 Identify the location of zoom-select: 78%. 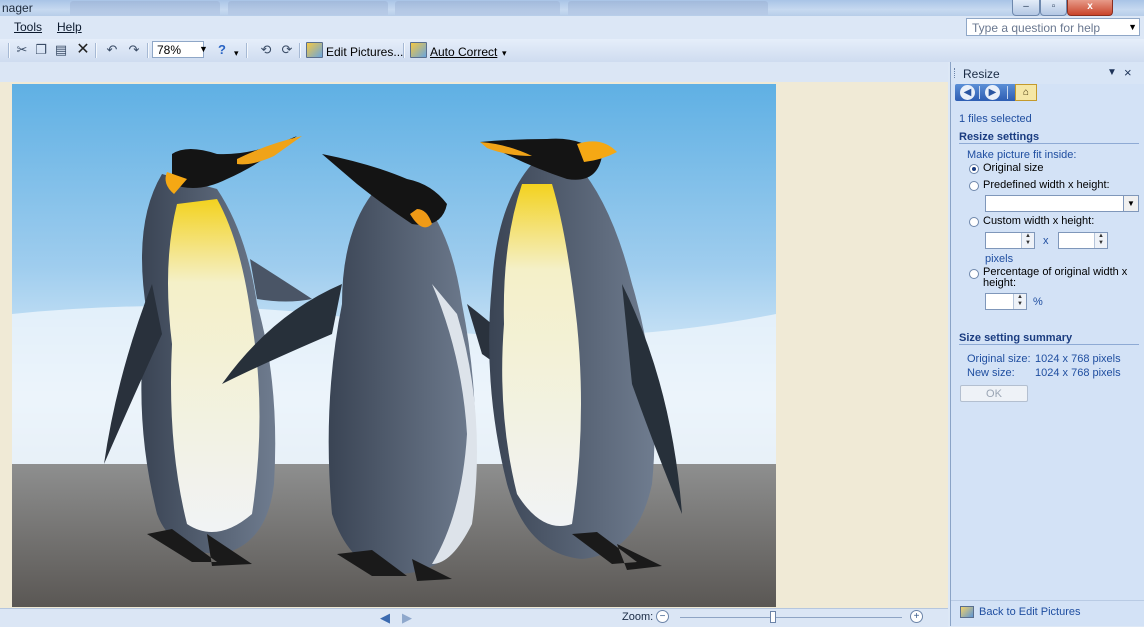
(178, 49).